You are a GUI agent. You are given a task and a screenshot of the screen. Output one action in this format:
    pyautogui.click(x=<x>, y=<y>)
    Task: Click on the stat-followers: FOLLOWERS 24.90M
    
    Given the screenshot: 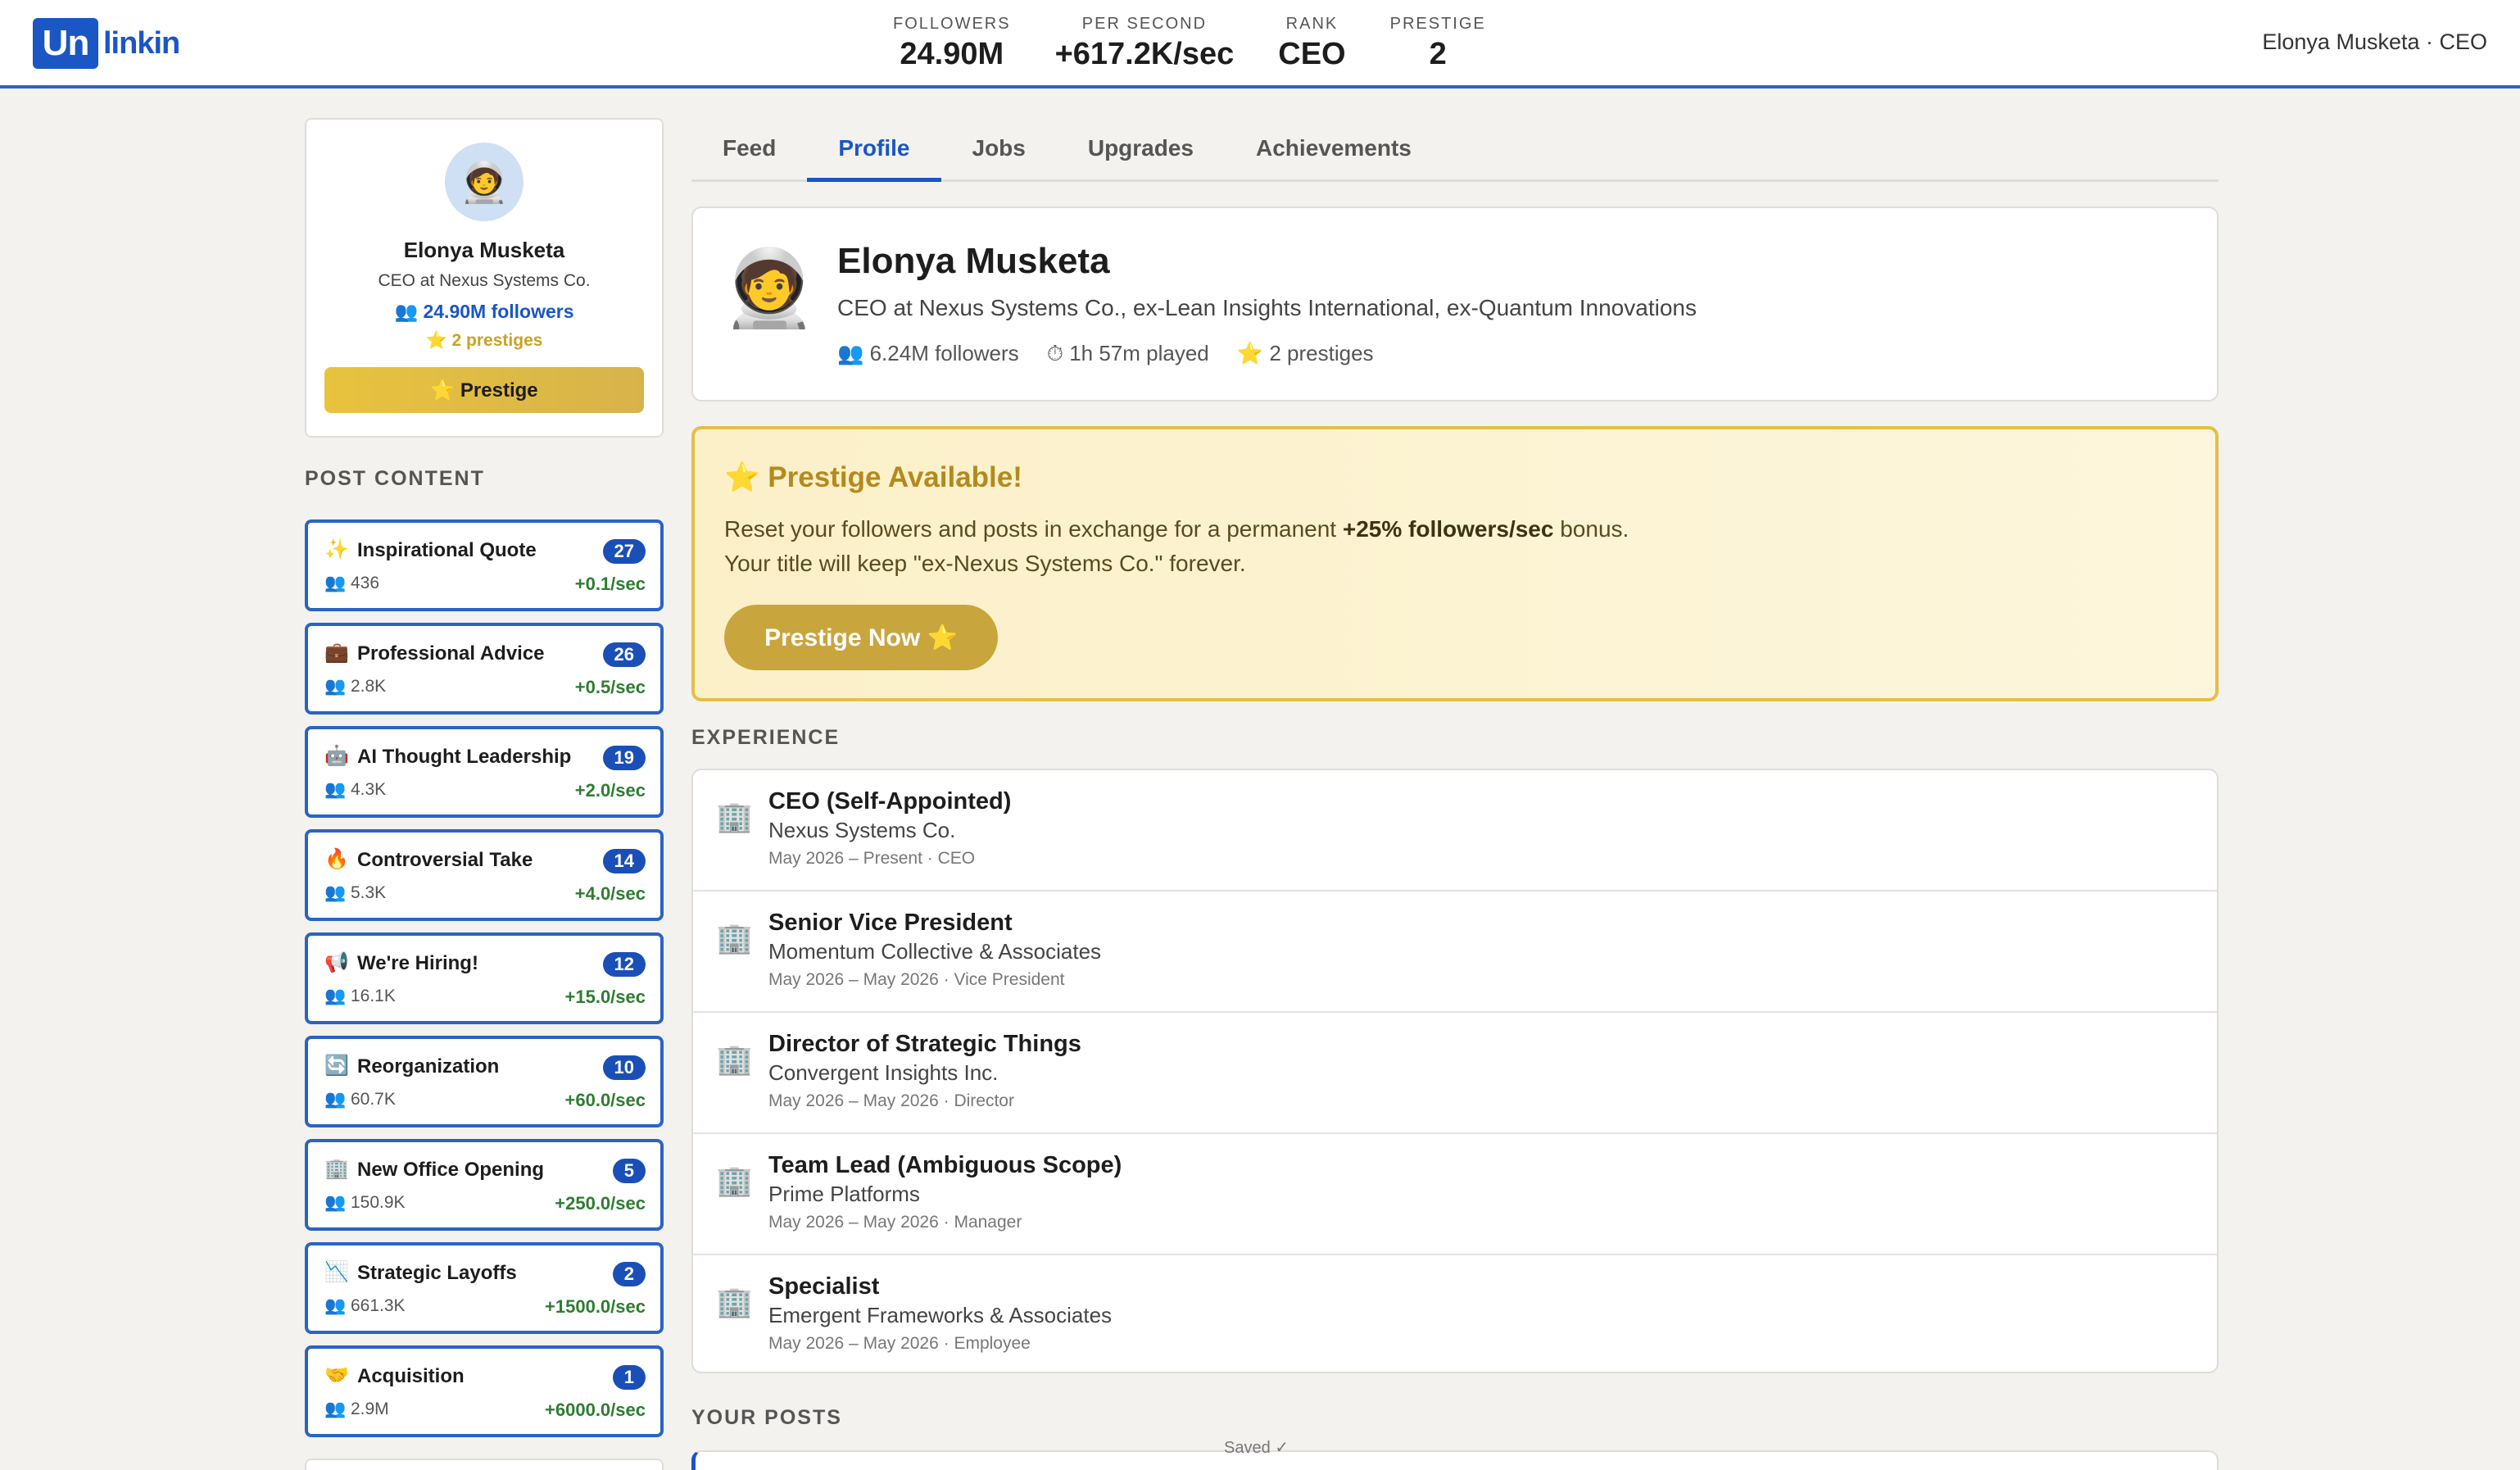 What is the action you would take?
    pyautogui.click(x=952, y=43)
    